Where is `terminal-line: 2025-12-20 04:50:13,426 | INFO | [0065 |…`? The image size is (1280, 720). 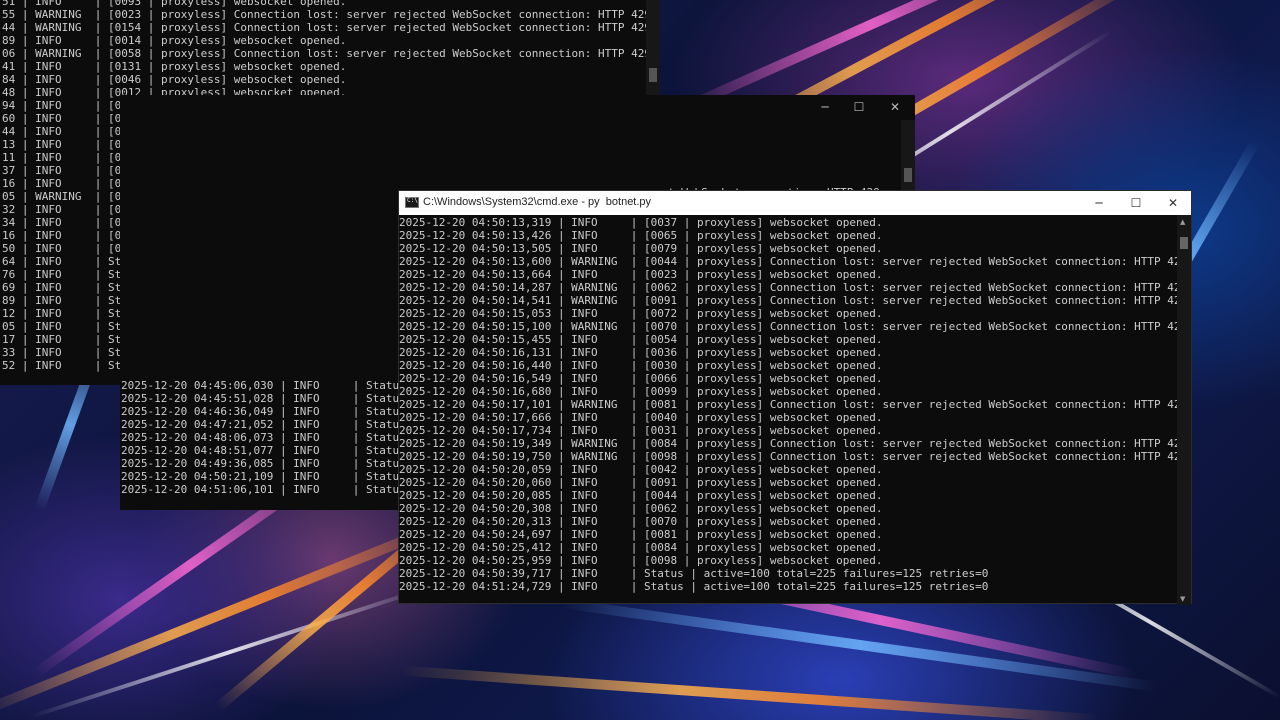
terminal-line: 2025-12-20 04:50:13,426 | INFO | [0065 |… is located at coordinates (641, 235).